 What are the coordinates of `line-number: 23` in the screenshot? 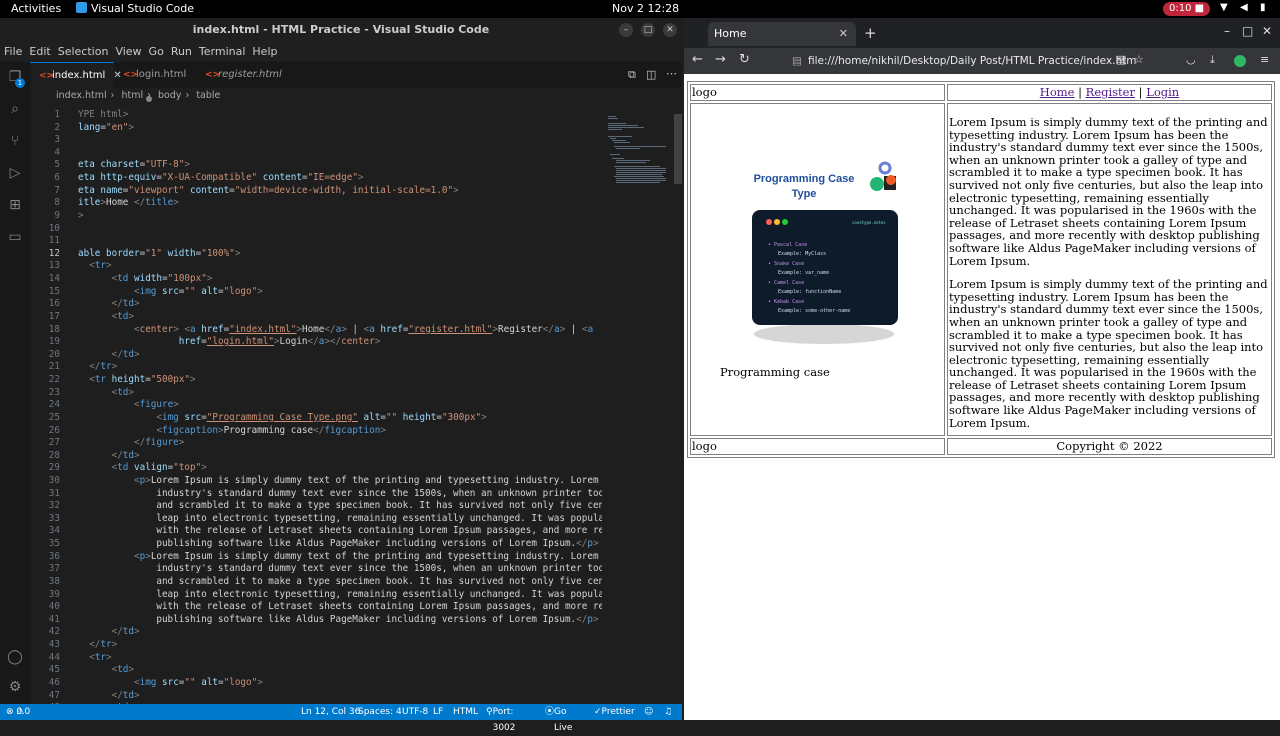 It's located at (54, 392).